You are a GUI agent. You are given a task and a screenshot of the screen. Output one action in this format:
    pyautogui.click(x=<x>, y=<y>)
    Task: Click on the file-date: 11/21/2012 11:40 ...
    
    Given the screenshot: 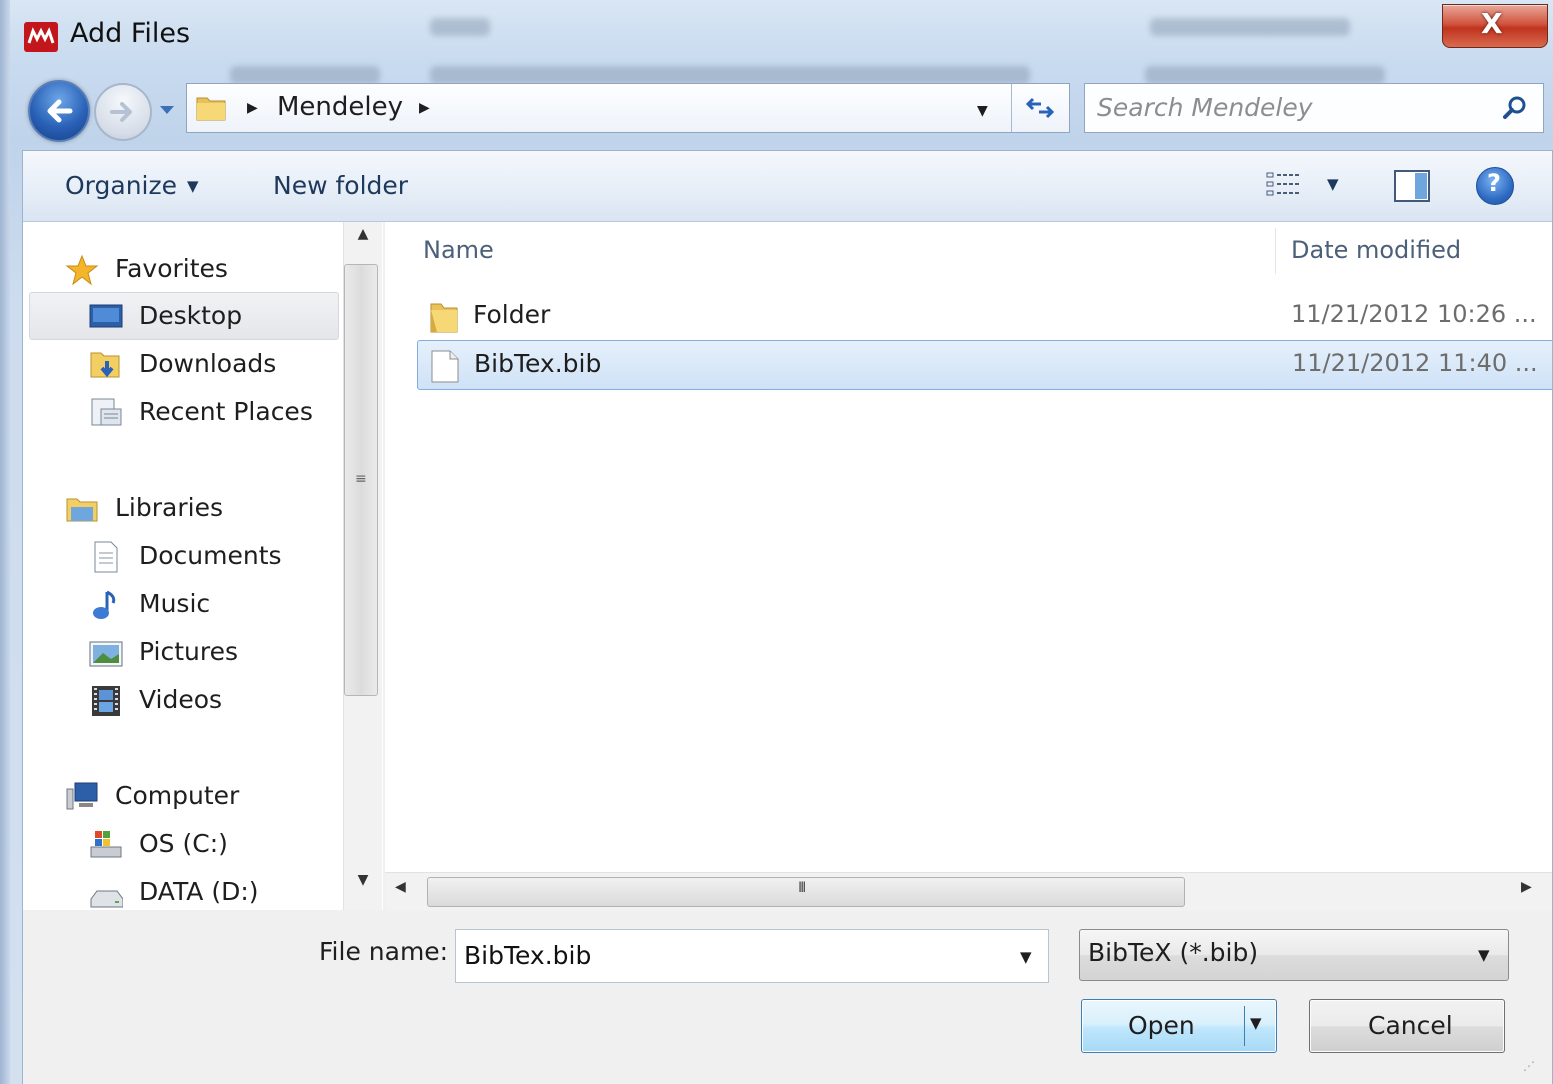 What is the action you would take?
    pyautogui.click(x=1415, y=363)
    